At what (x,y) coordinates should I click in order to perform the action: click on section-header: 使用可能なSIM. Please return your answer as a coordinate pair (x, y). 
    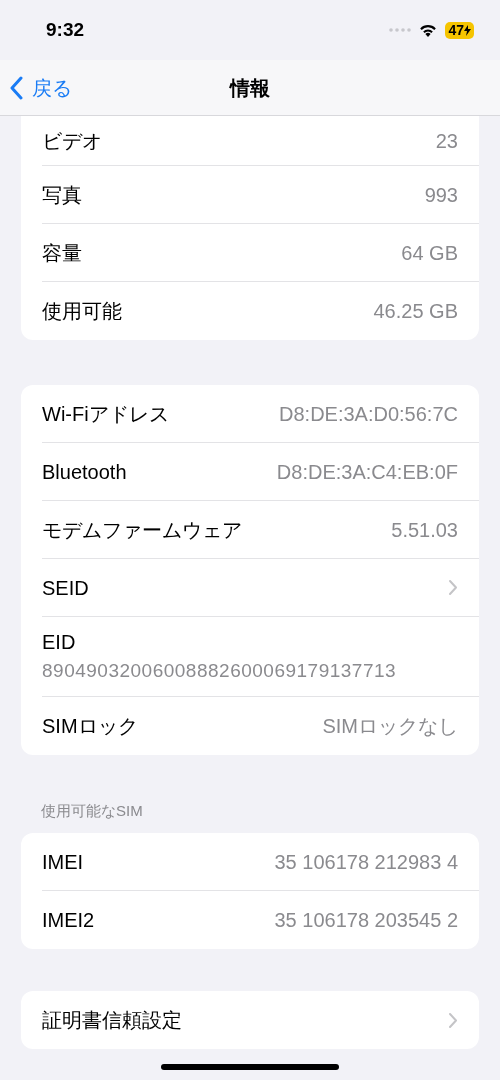
    Looking at the image, I should click on (92, 810).